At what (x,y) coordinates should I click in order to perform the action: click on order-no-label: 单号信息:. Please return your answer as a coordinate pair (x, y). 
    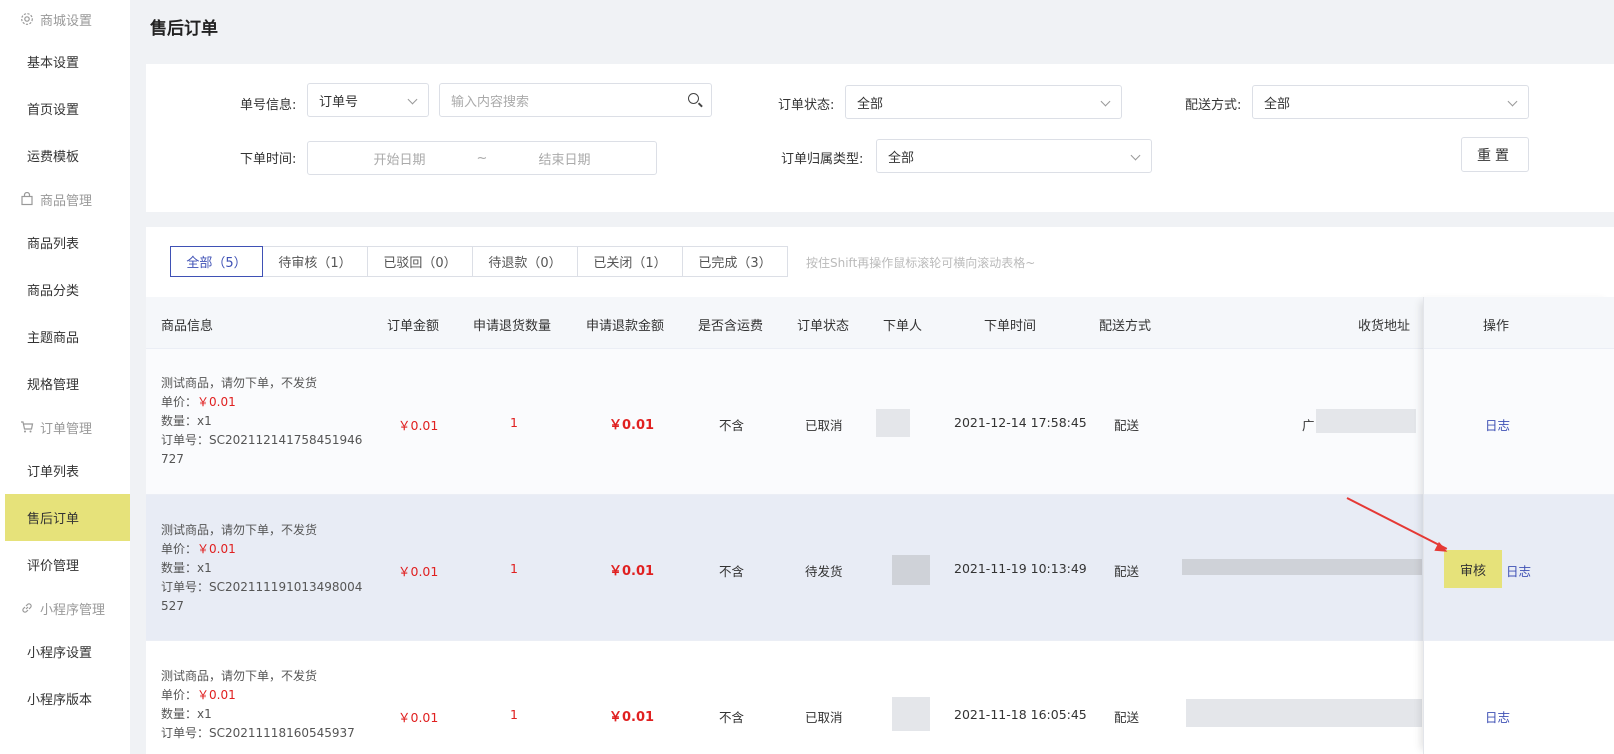
    Looking at the image, I should click on (268, 105).